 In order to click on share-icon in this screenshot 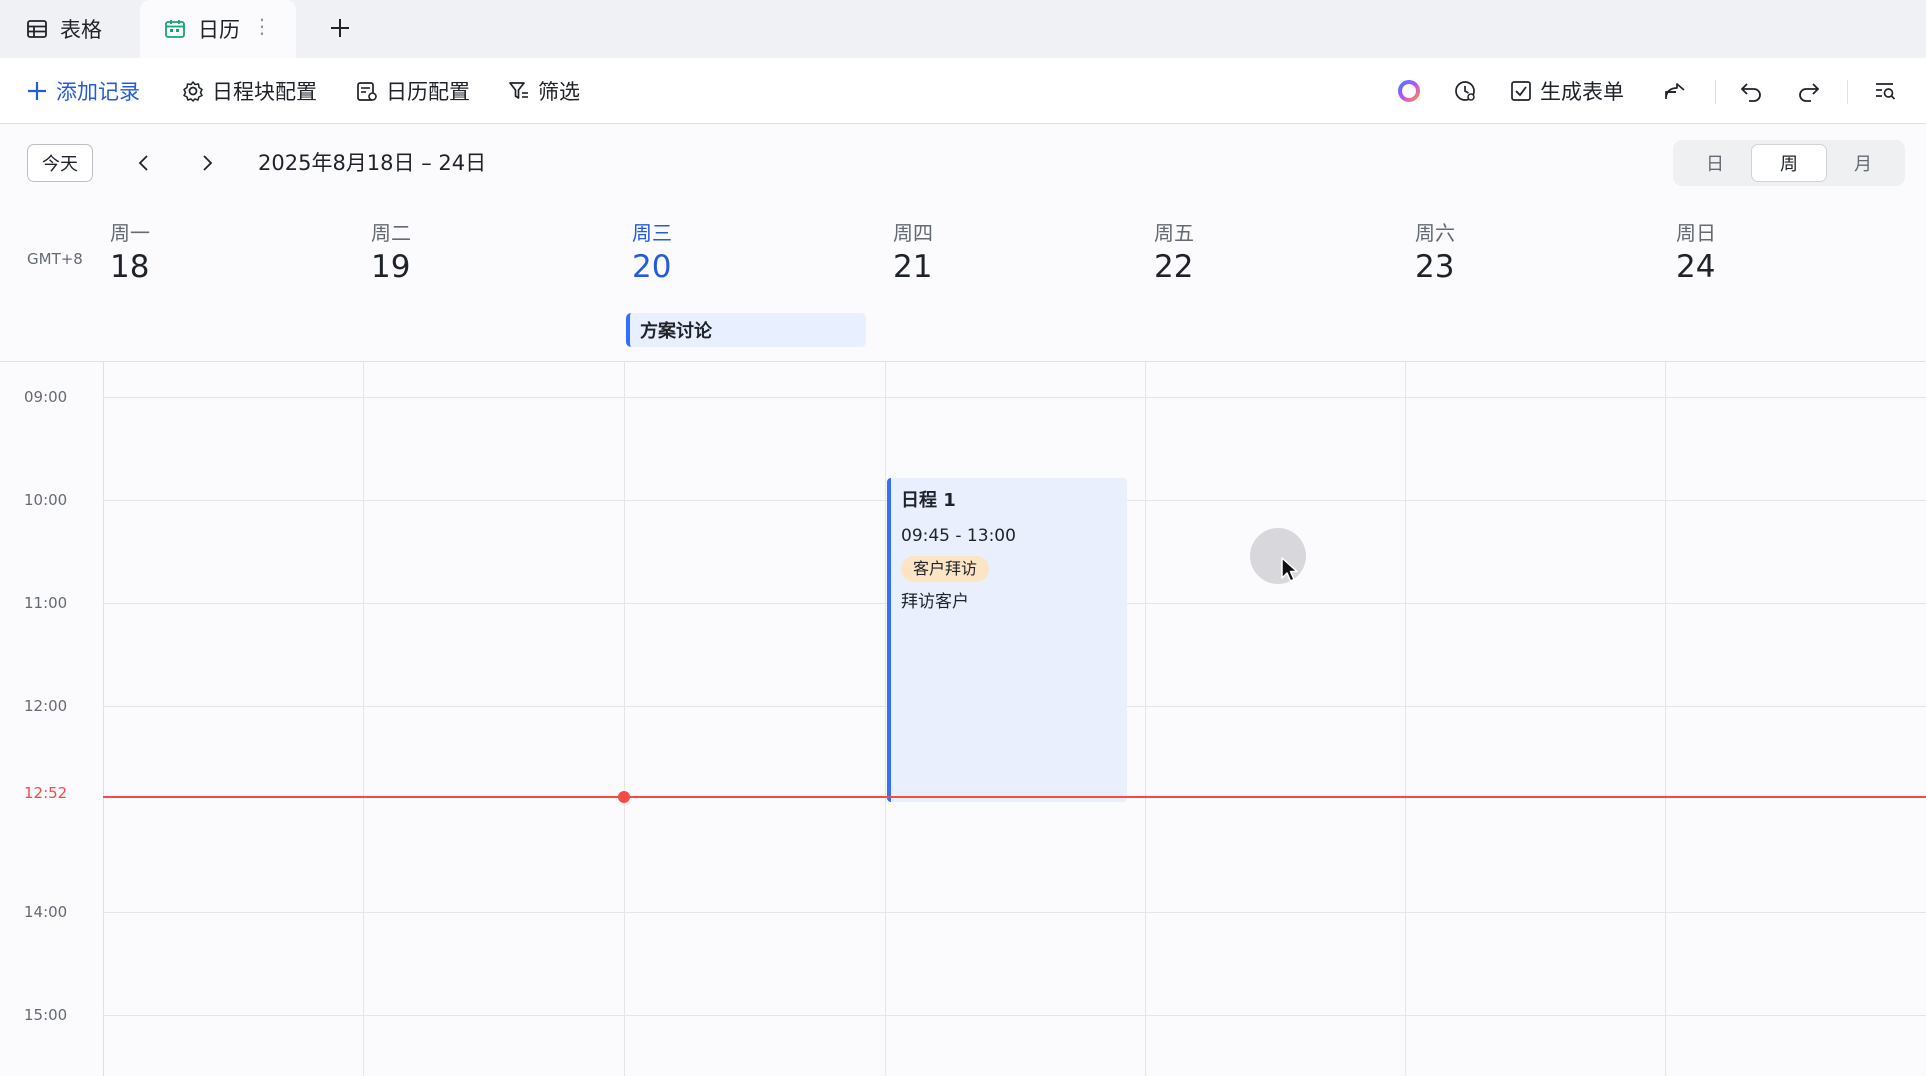, I will do `click(1675, 91)`.